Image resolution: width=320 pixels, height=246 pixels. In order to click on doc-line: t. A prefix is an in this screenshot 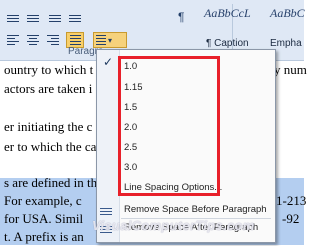, I will do `click(44, 236)`.